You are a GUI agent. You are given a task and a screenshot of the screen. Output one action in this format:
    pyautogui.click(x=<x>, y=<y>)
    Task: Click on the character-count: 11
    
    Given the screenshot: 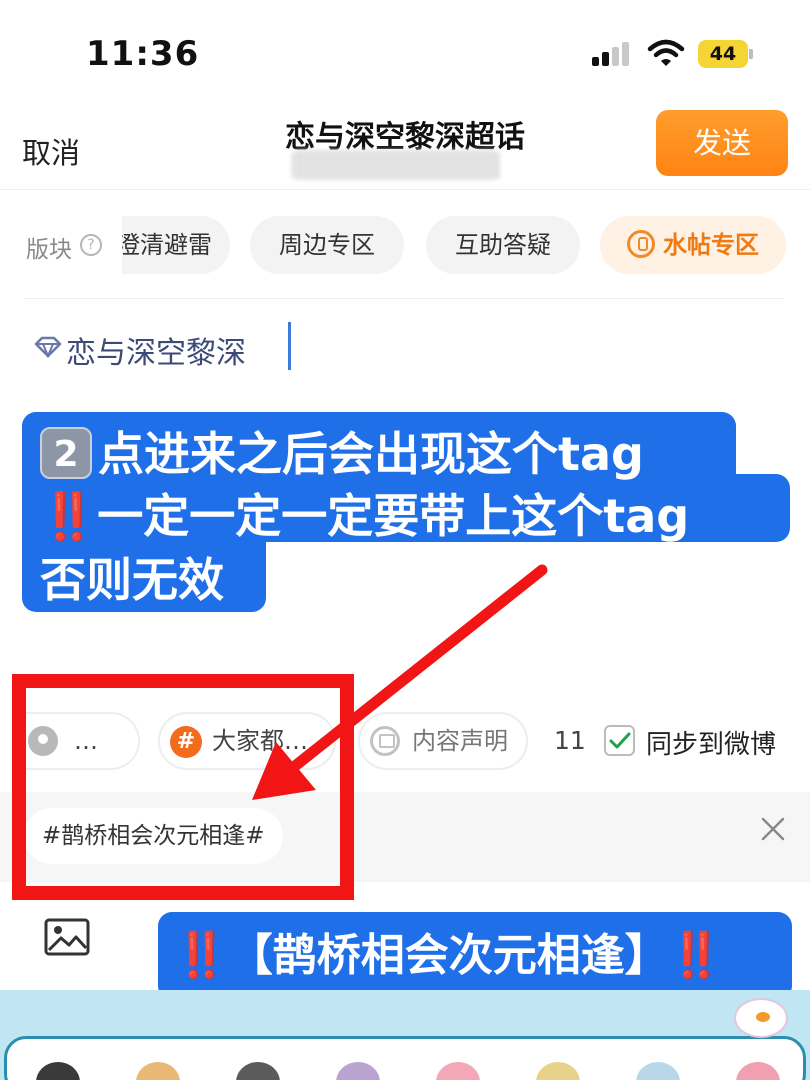 What is the action you would take?
    pyautogui.click(x=570, y=740)
    